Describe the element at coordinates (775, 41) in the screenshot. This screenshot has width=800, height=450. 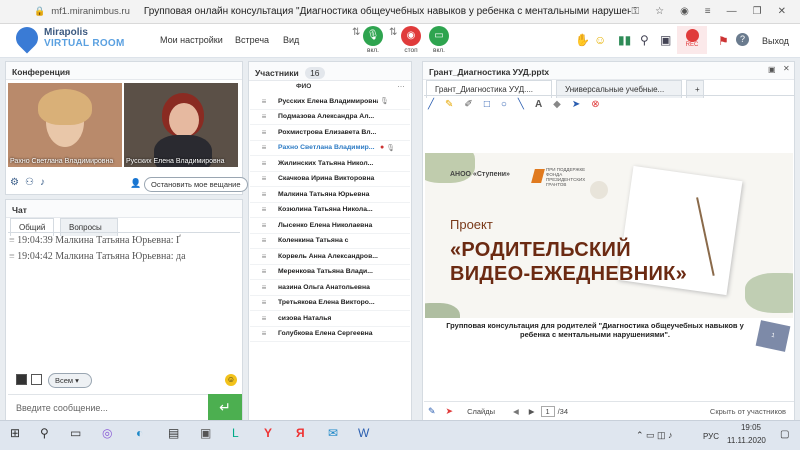
I see `exit-button: Выход` at that location.